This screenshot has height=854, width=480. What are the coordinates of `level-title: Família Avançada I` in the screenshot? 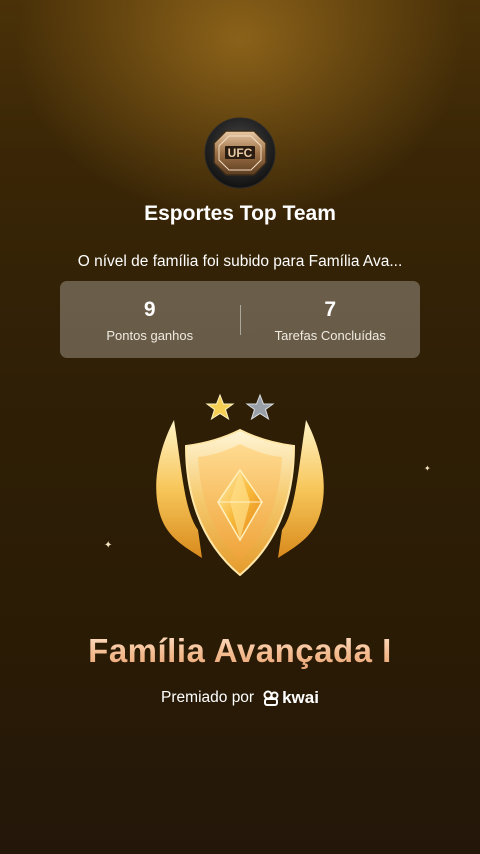 It's located at (240, 651).